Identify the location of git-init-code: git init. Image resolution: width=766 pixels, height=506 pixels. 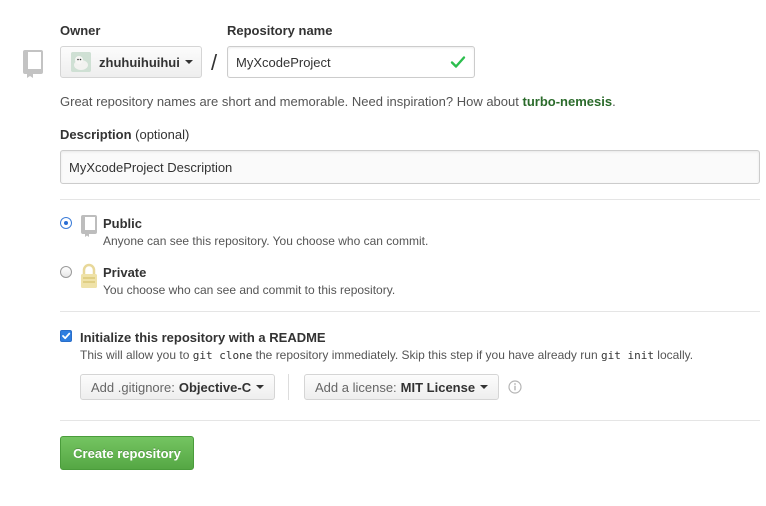
(627, 355).